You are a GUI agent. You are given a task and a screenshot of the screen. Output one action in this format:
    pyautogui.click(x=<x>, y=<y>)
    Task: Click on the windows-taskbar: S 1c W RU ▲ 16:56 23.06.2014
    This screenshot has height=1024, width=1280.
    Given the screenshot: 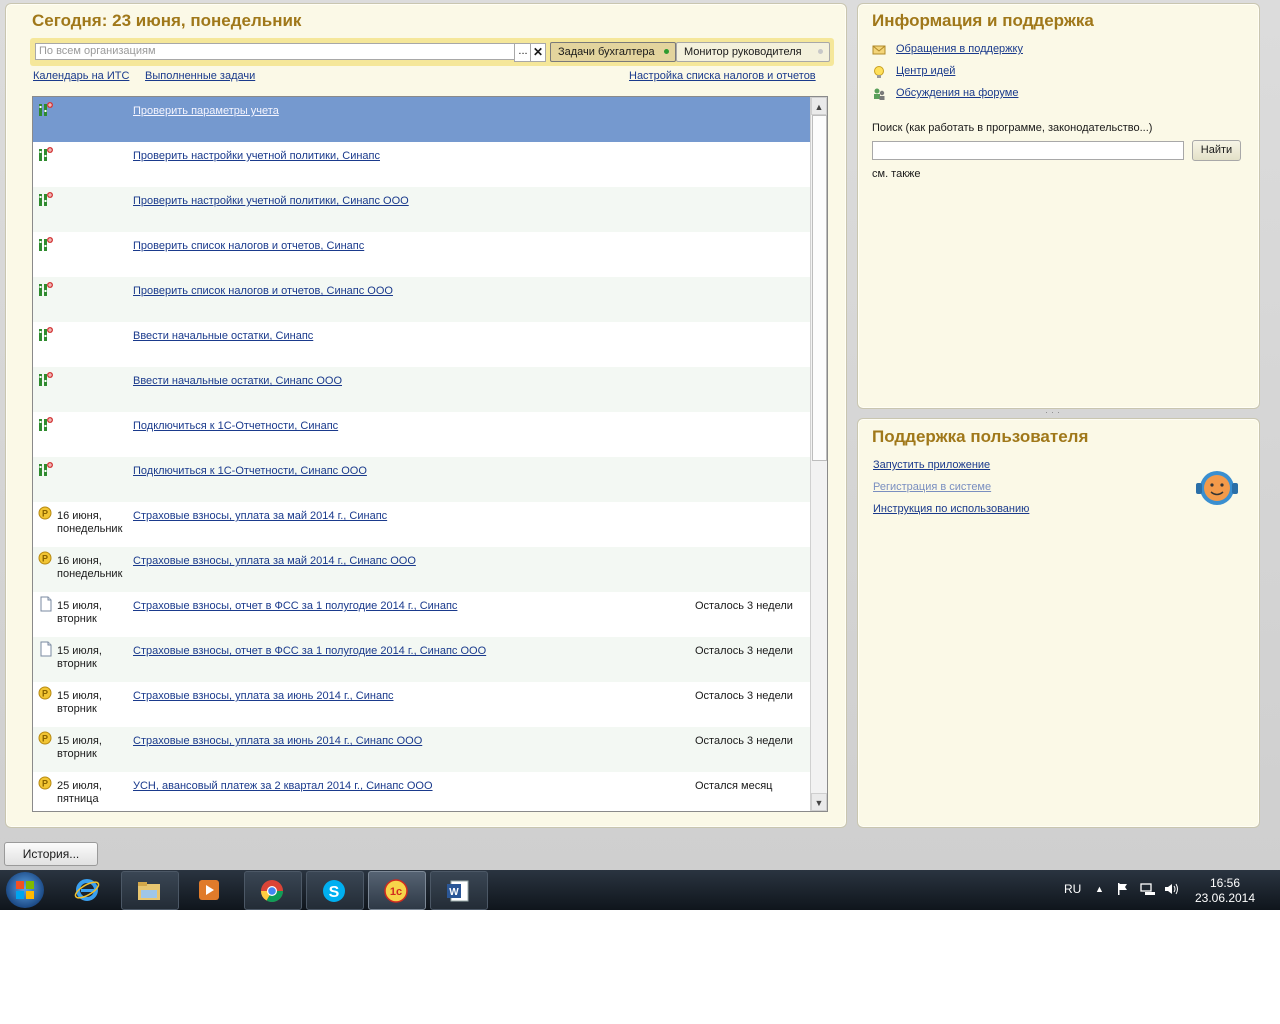 What is the action you would take?
    pyautogui.click(x=640, y=890)
    